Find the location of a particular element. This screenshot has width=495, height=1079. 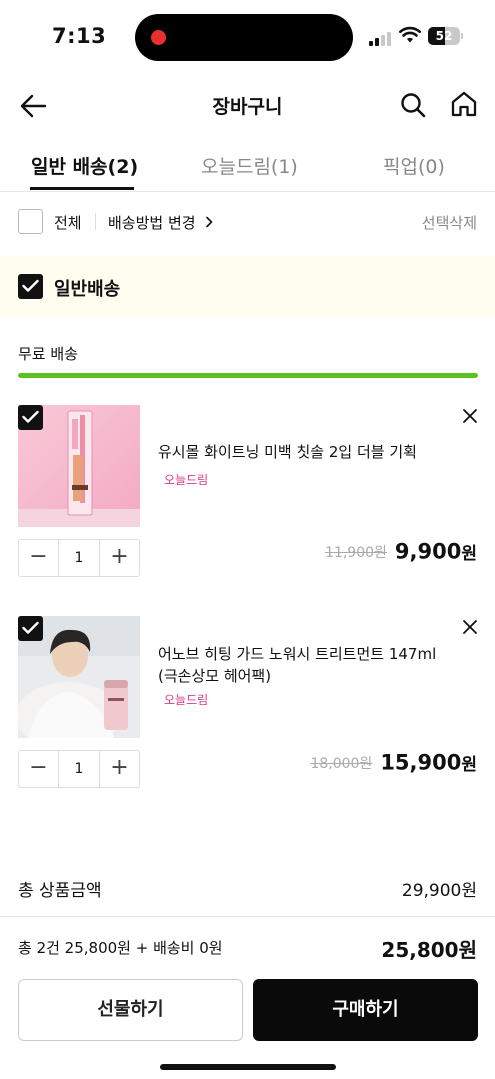

group-checkbox is located at coordinates (30, 286).